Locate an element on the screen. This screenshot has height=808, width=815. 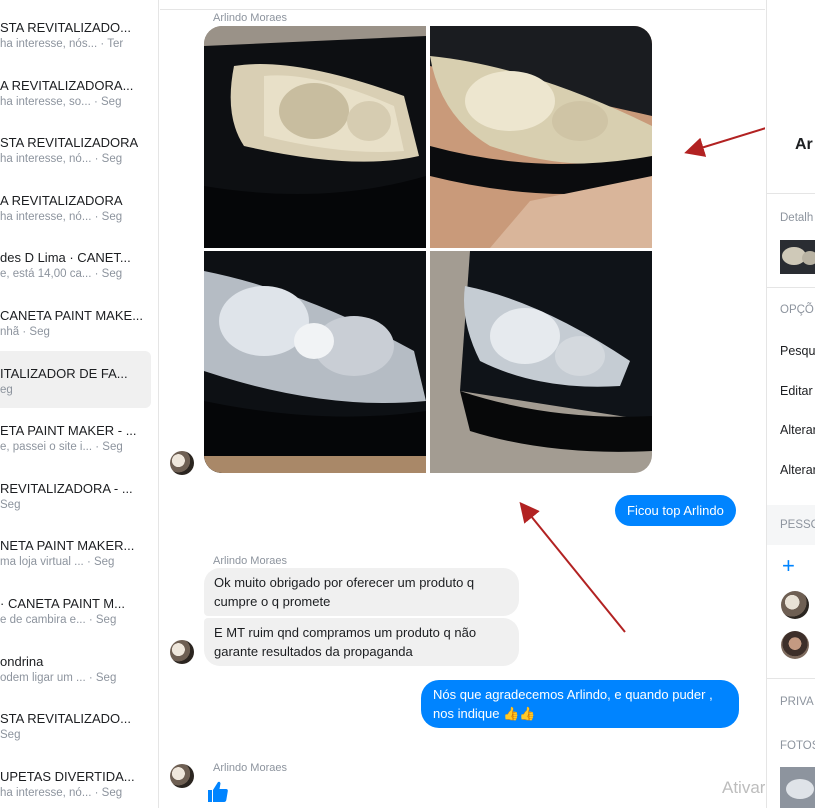
option-search: Pesqui is located at coordinates (797, 351).